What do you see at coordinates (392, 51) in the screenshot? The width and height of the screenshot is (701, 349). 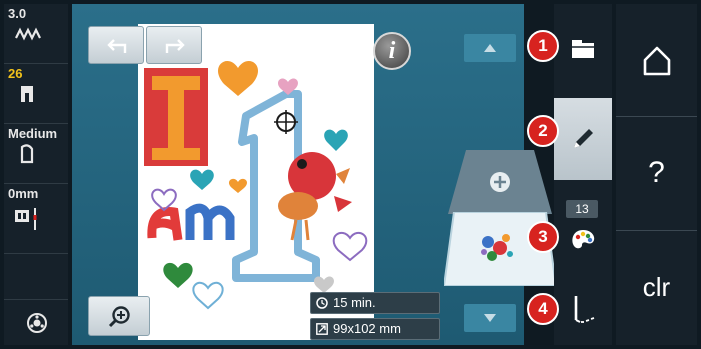 I see `info-button: i` at bounding box center [392, 51].